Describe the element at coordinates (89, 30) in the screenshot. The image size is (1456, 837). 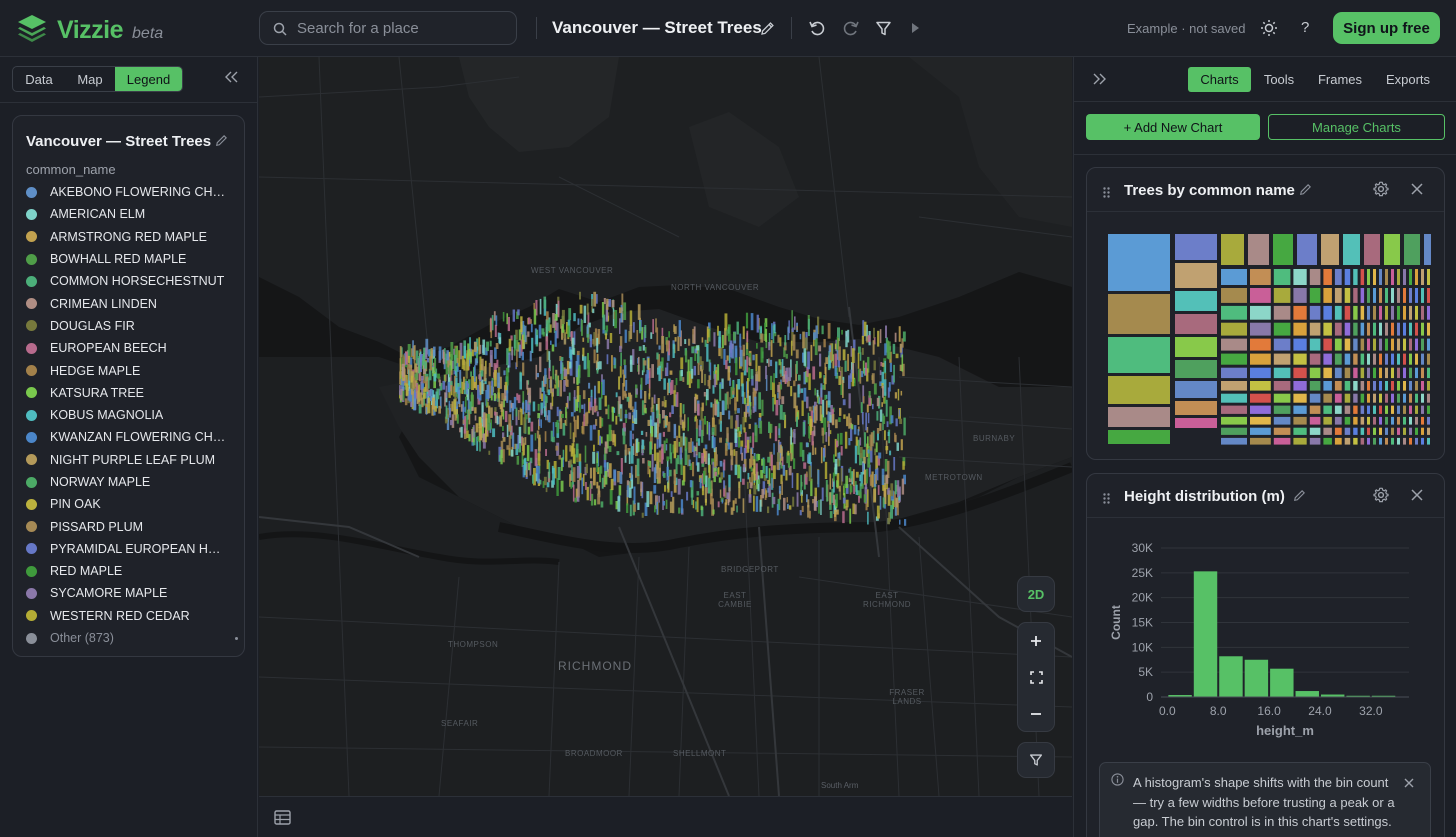
I see `app-logo: Vizzie beta` at that location.